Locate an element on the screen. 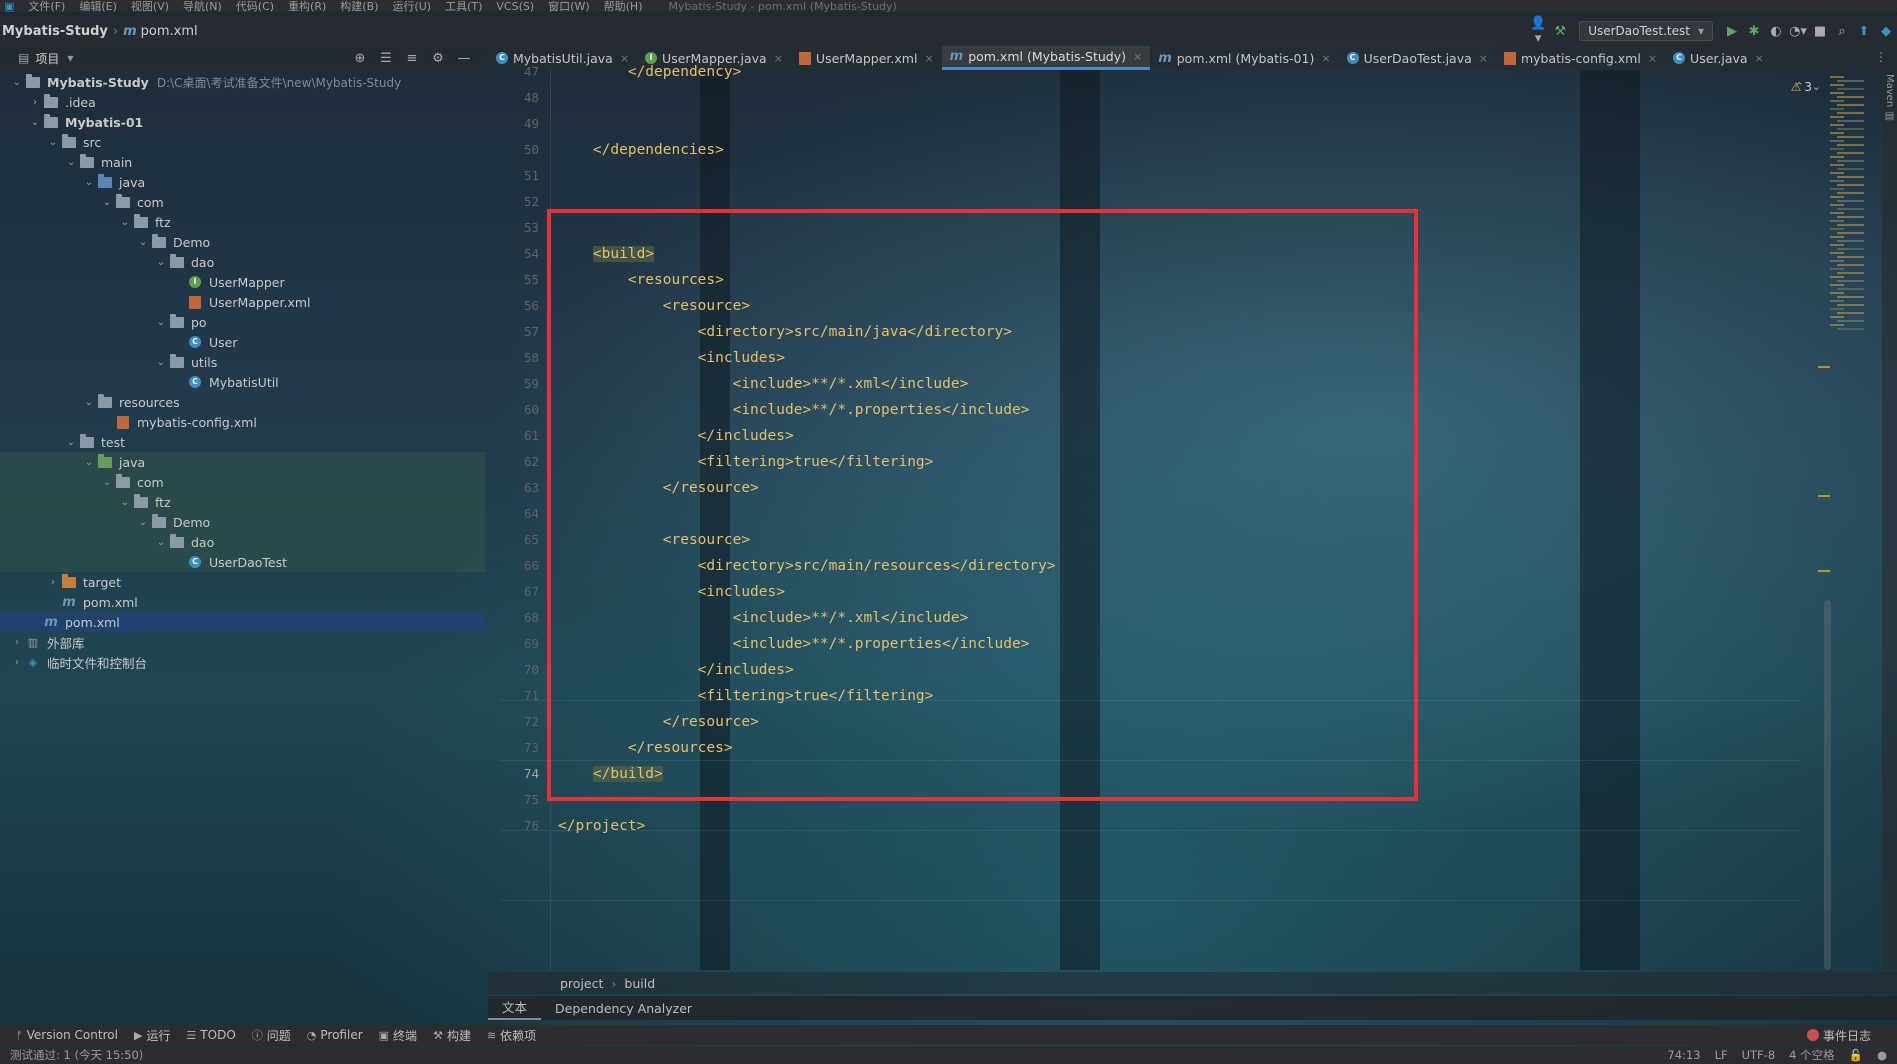  tree-item: ⌄ dao is located at coordinates (242, 542).